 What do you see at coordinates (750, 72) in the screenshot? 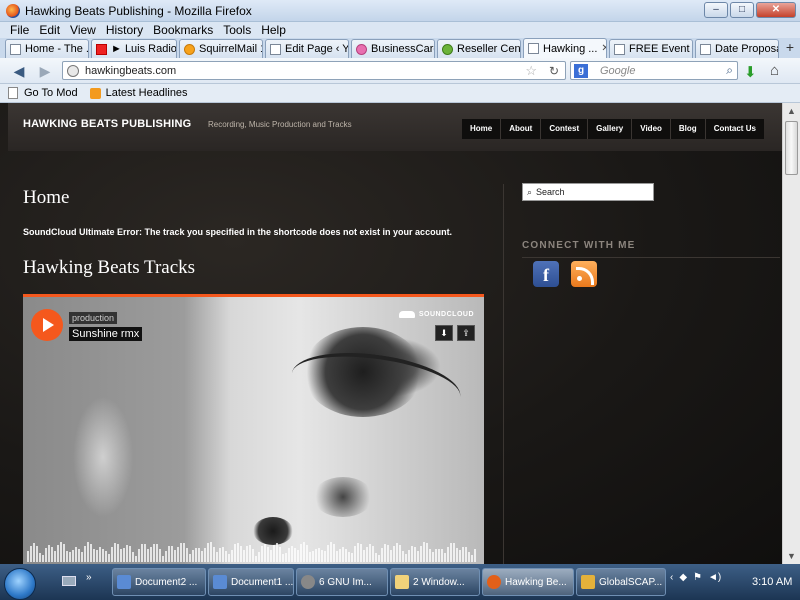
I see `download-icon: ⬇` at bounding box center [750, 72].